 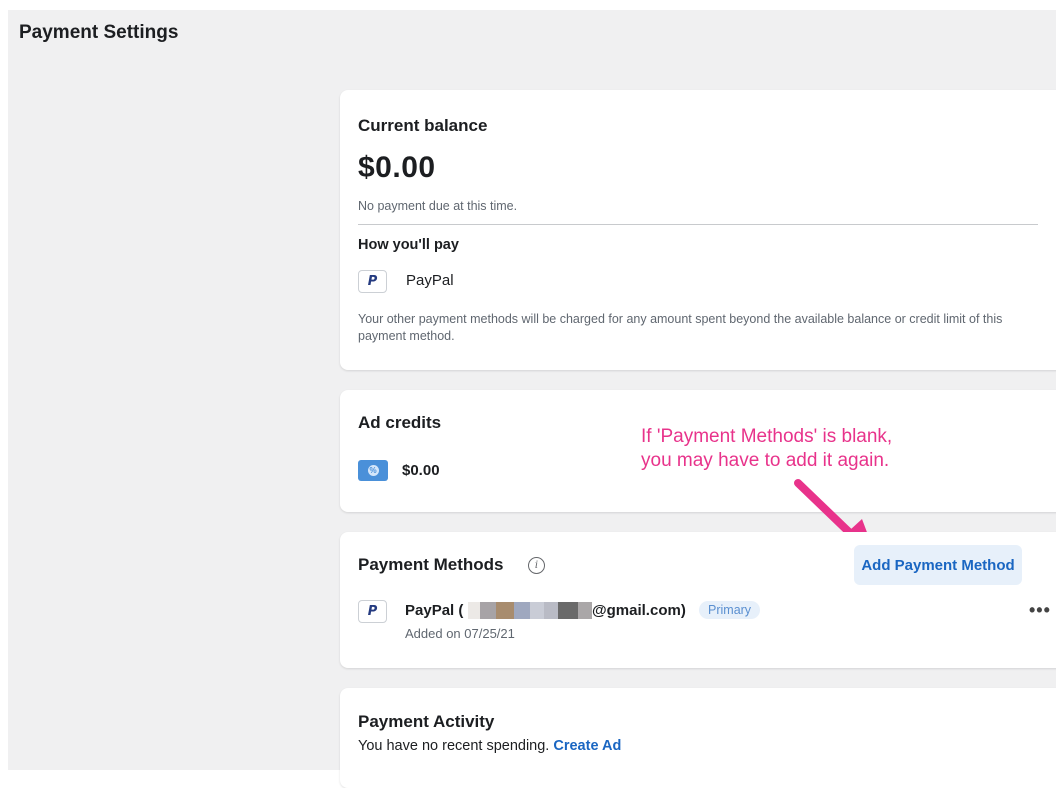 What do you see at coordinates (434, 610) in the screenshot?
I see `payment-method-name-prefix: PayPal (` at bounding box center [434, 610].